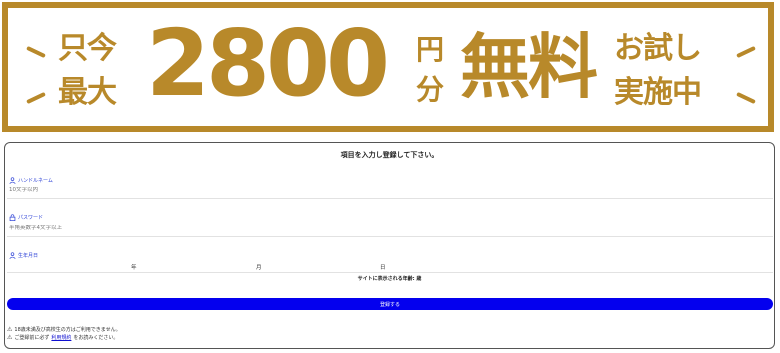  Describe the element at coordinates (658, 48) in the screenshot. I see `banner-right-top: お試し` at that location.